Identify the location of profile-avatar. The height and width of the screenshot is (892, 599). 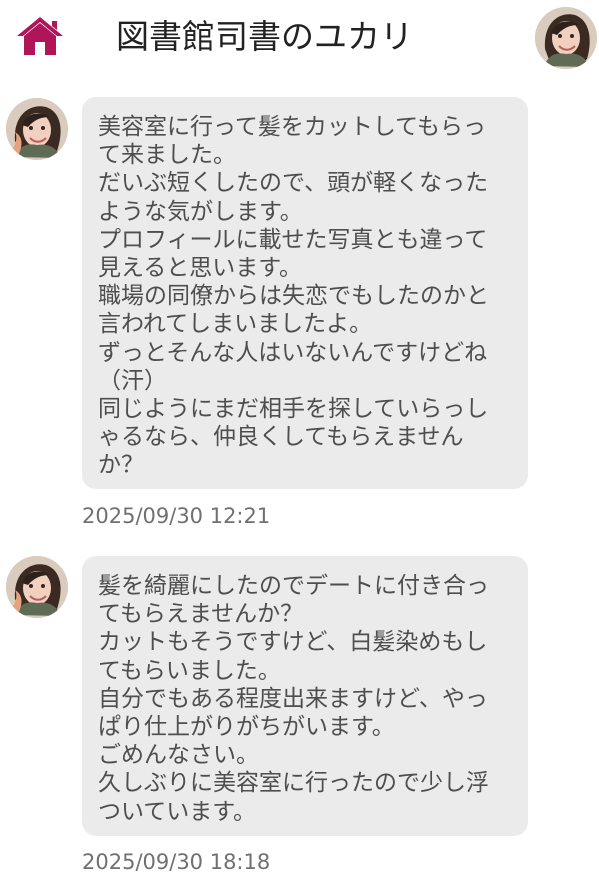
(566, 38).